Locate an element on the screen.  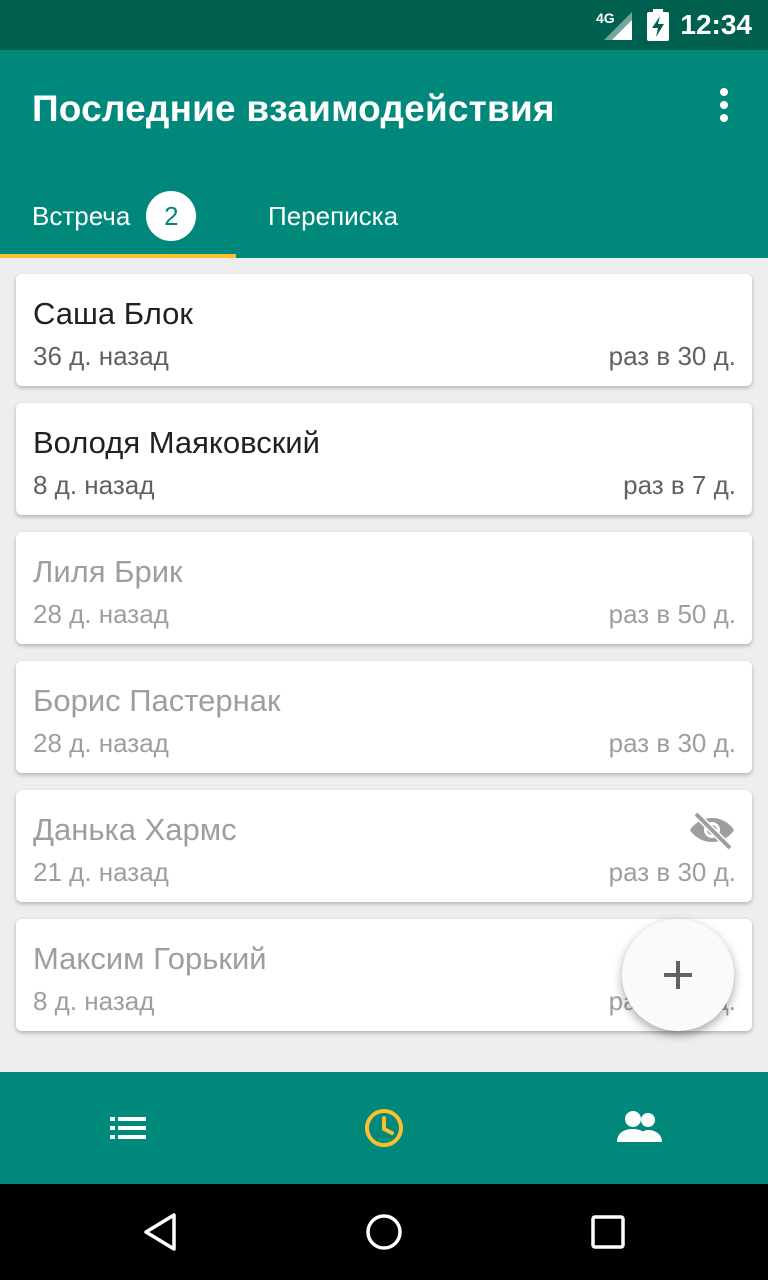
tab-label: Встреча is located at coordinates (81, 215).